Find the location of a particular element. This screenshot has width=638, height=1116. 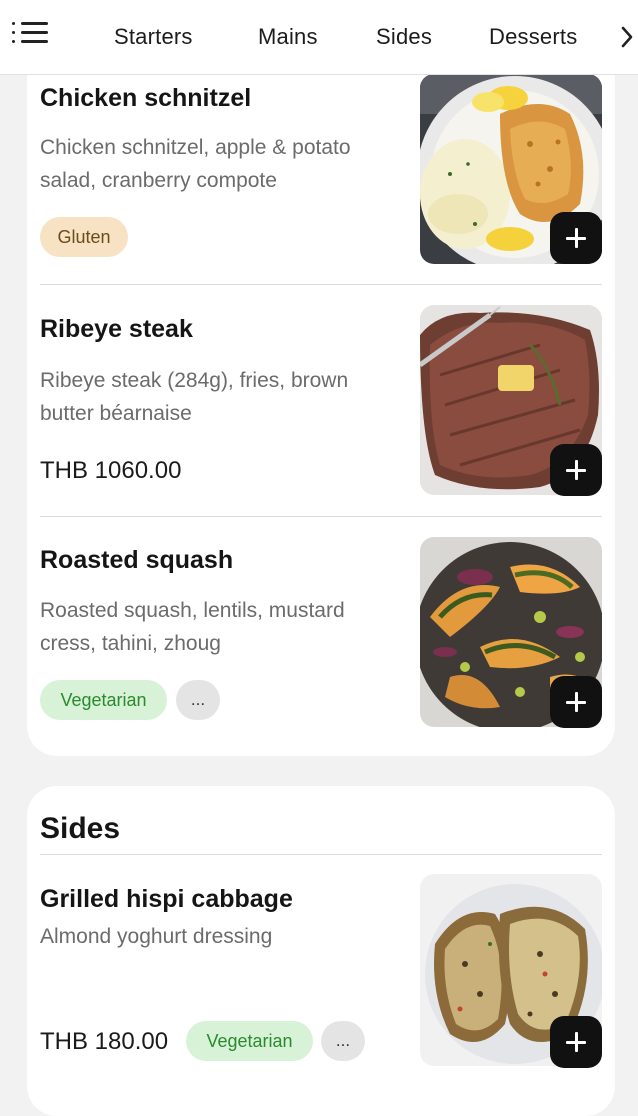

tab-desserts: Desserts is located at coordinates (533, 37).